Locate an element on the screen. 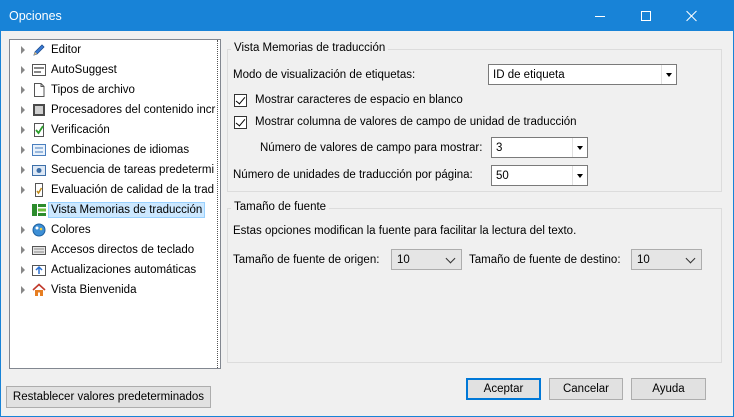 This screenshot has width=734, height=417. task-sequence-icon is located at coordinates (39, 170).